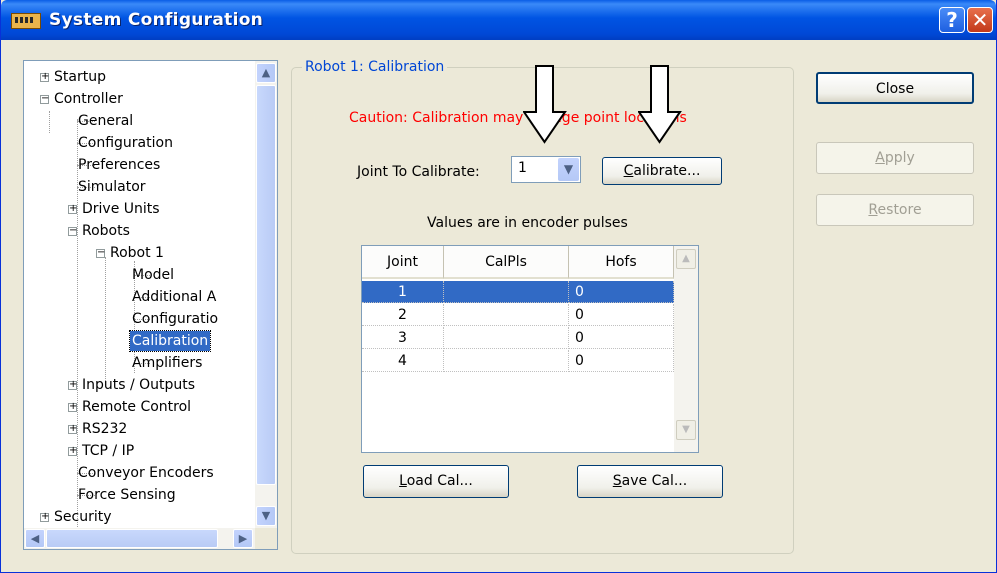 The width and height of the screenshot is (997, 573). What do you see at coordinates (26, 21) in the screenshot?
I see `app-icon` at bounding box center [26, 21].